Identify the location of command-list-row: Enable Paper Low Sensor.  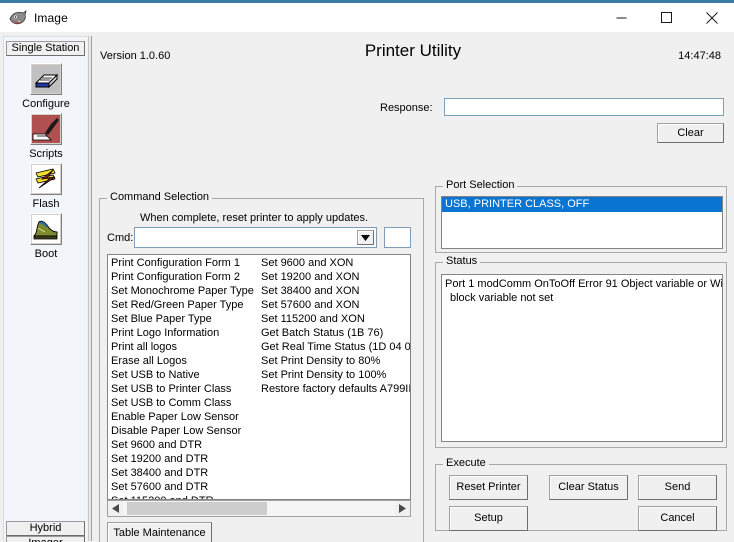
(259, 417).